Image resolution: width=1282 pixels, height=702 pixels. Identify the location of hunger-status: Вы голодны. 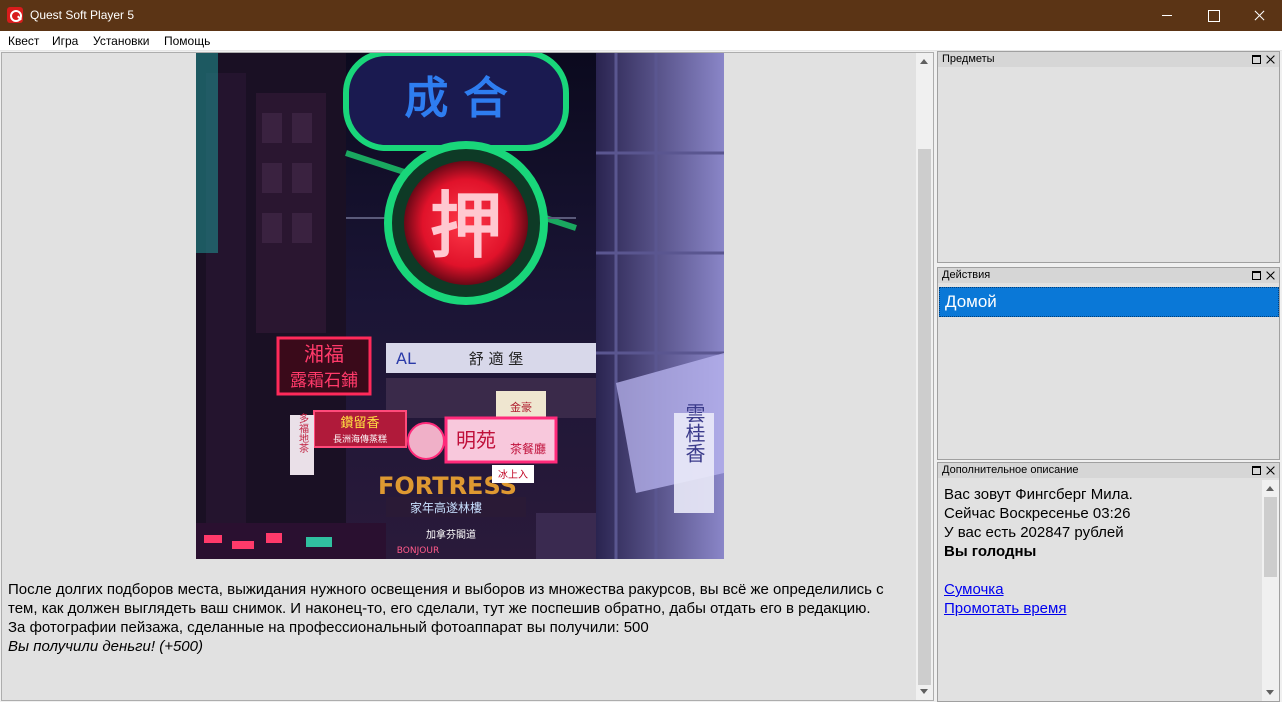
(990, 551).